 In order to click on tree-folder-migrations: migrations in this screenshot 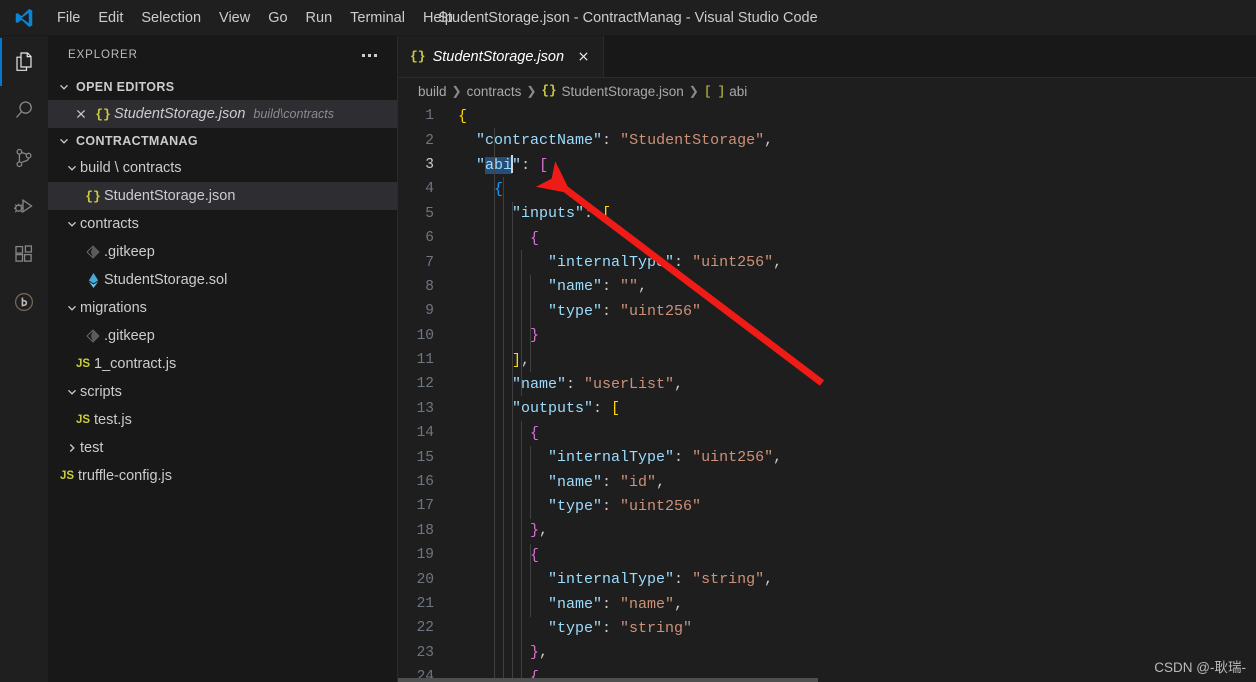, I will do `click(222, 308)`.